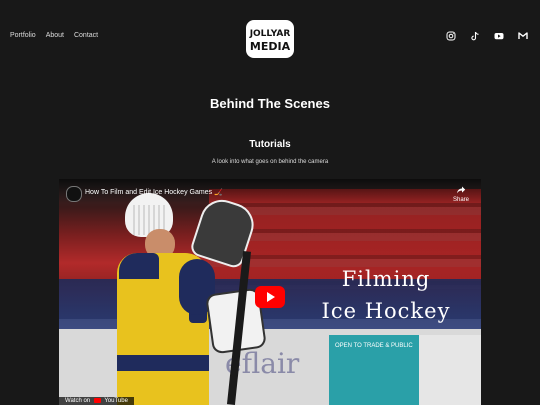  Describe the element at coordinates (450, 370) in the screenshot. I see `video-right-panel` at that location.